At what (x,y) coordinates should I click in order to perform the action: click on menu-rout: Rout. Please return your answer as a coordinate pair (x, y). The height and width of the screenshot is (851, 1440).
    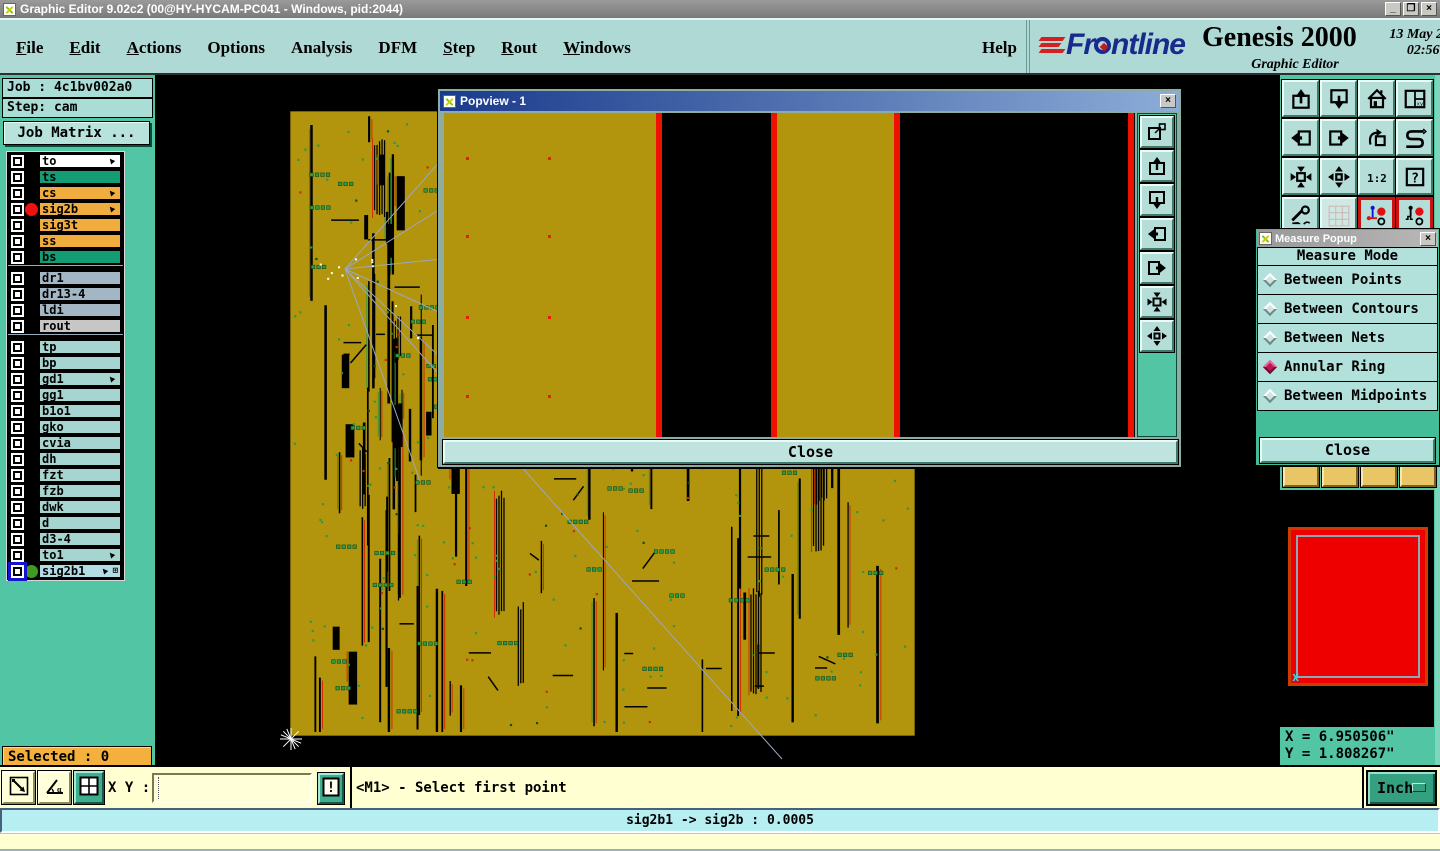
    Looking at the image, I should click on (519, 48).